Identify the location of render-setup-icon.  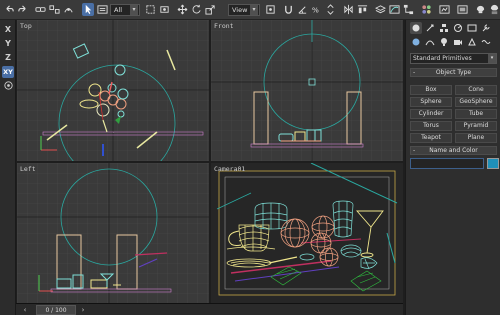
(444, 9).